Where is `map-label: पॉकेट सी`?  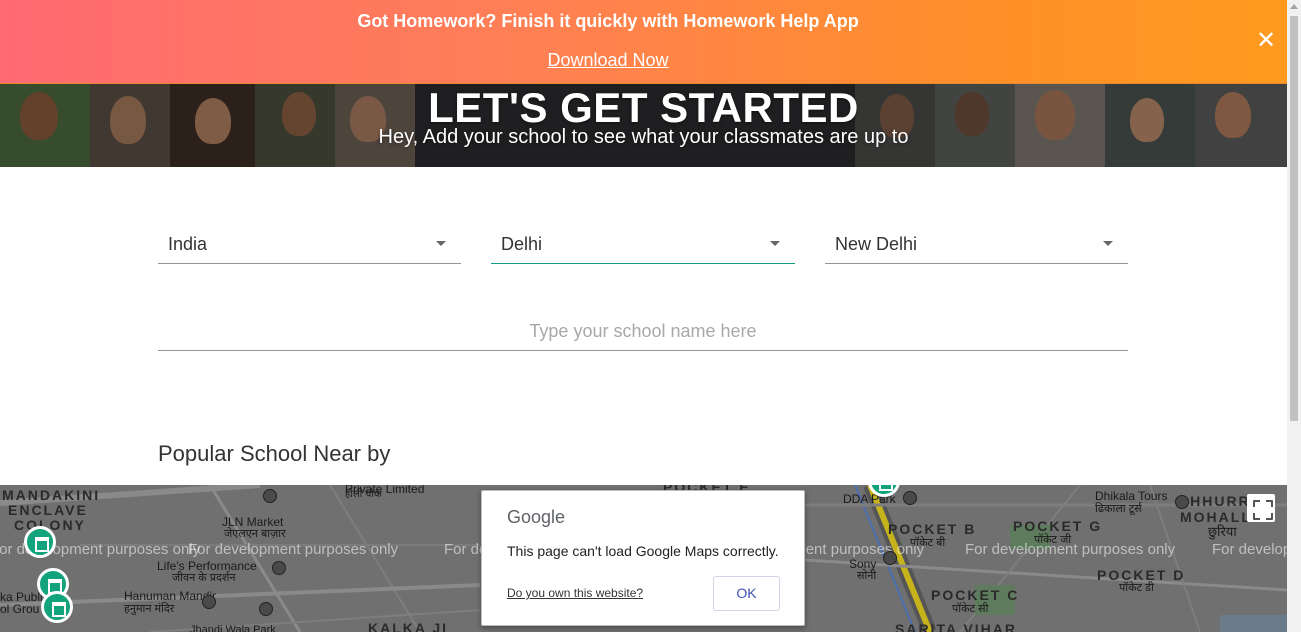
map-label: पॉकेट सी is located at coordinates (970, 609).